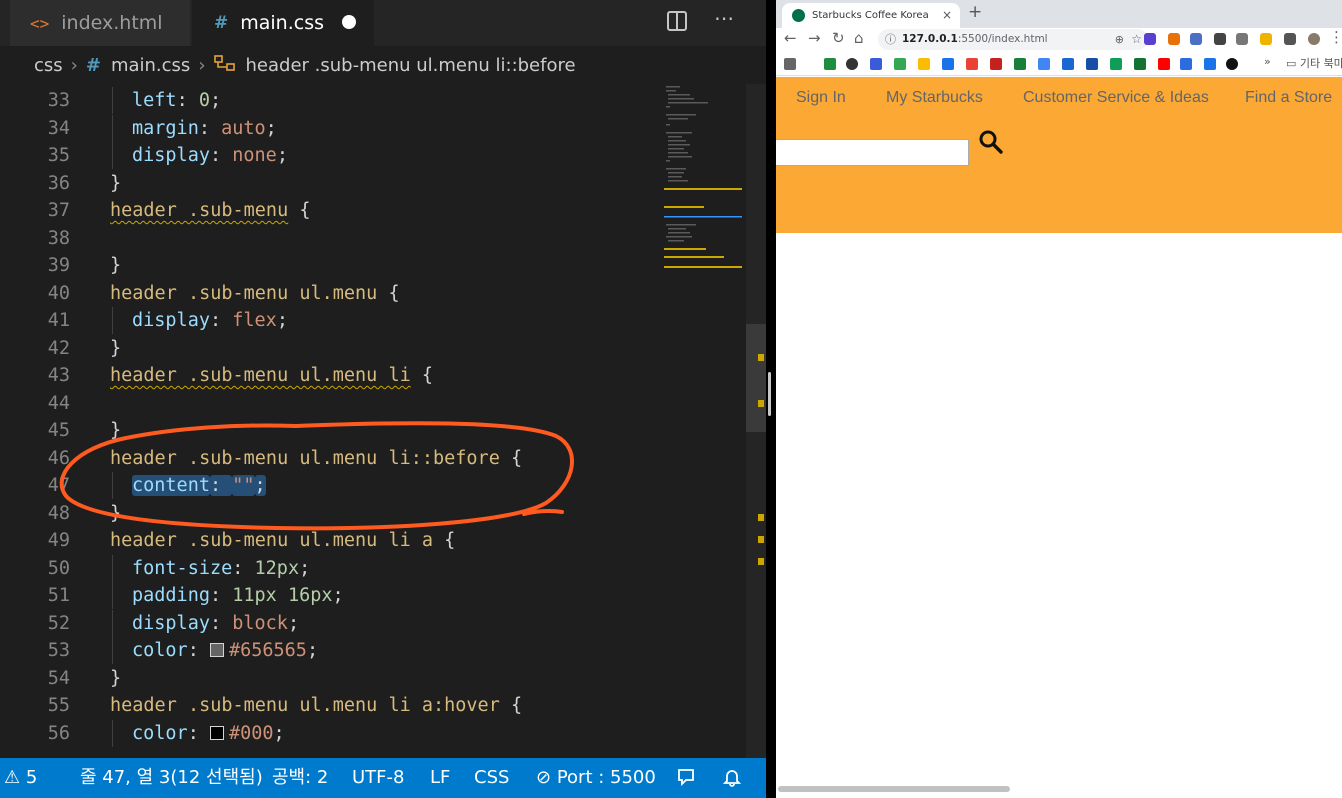 The image size is (1342, 798). I want to click on code-line: 48}, so click(330, 513).